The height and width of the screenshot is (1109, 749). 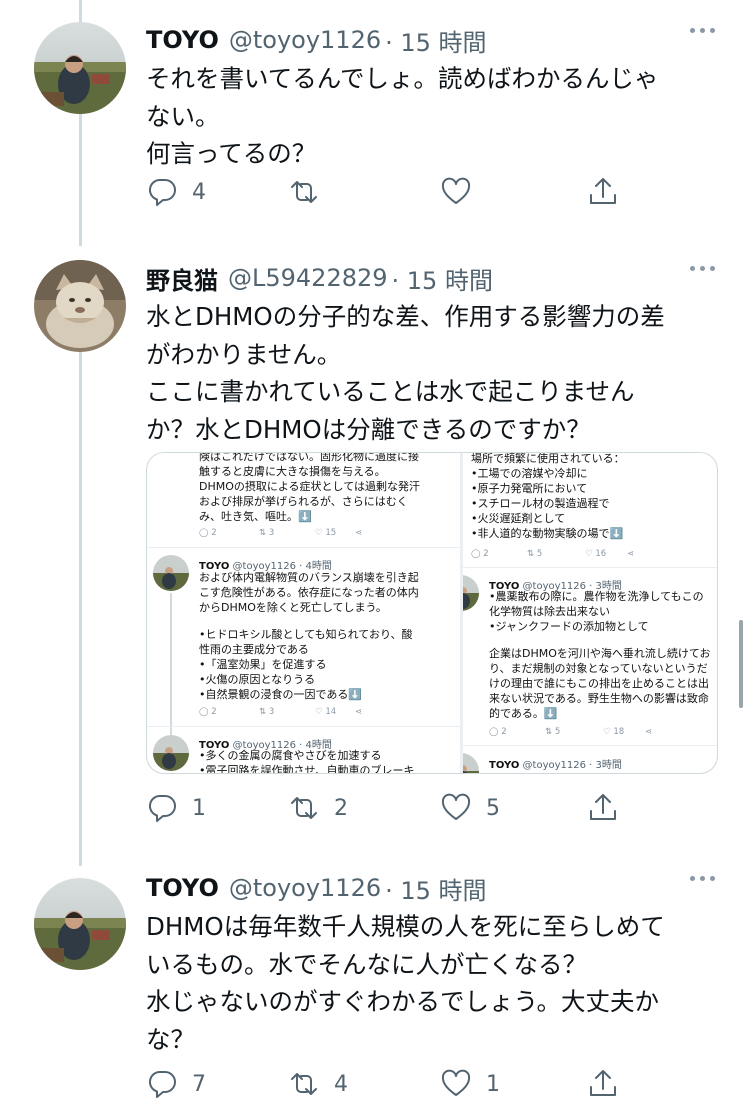 I want to click on like-button: 1, so click(x=470, y=1084).